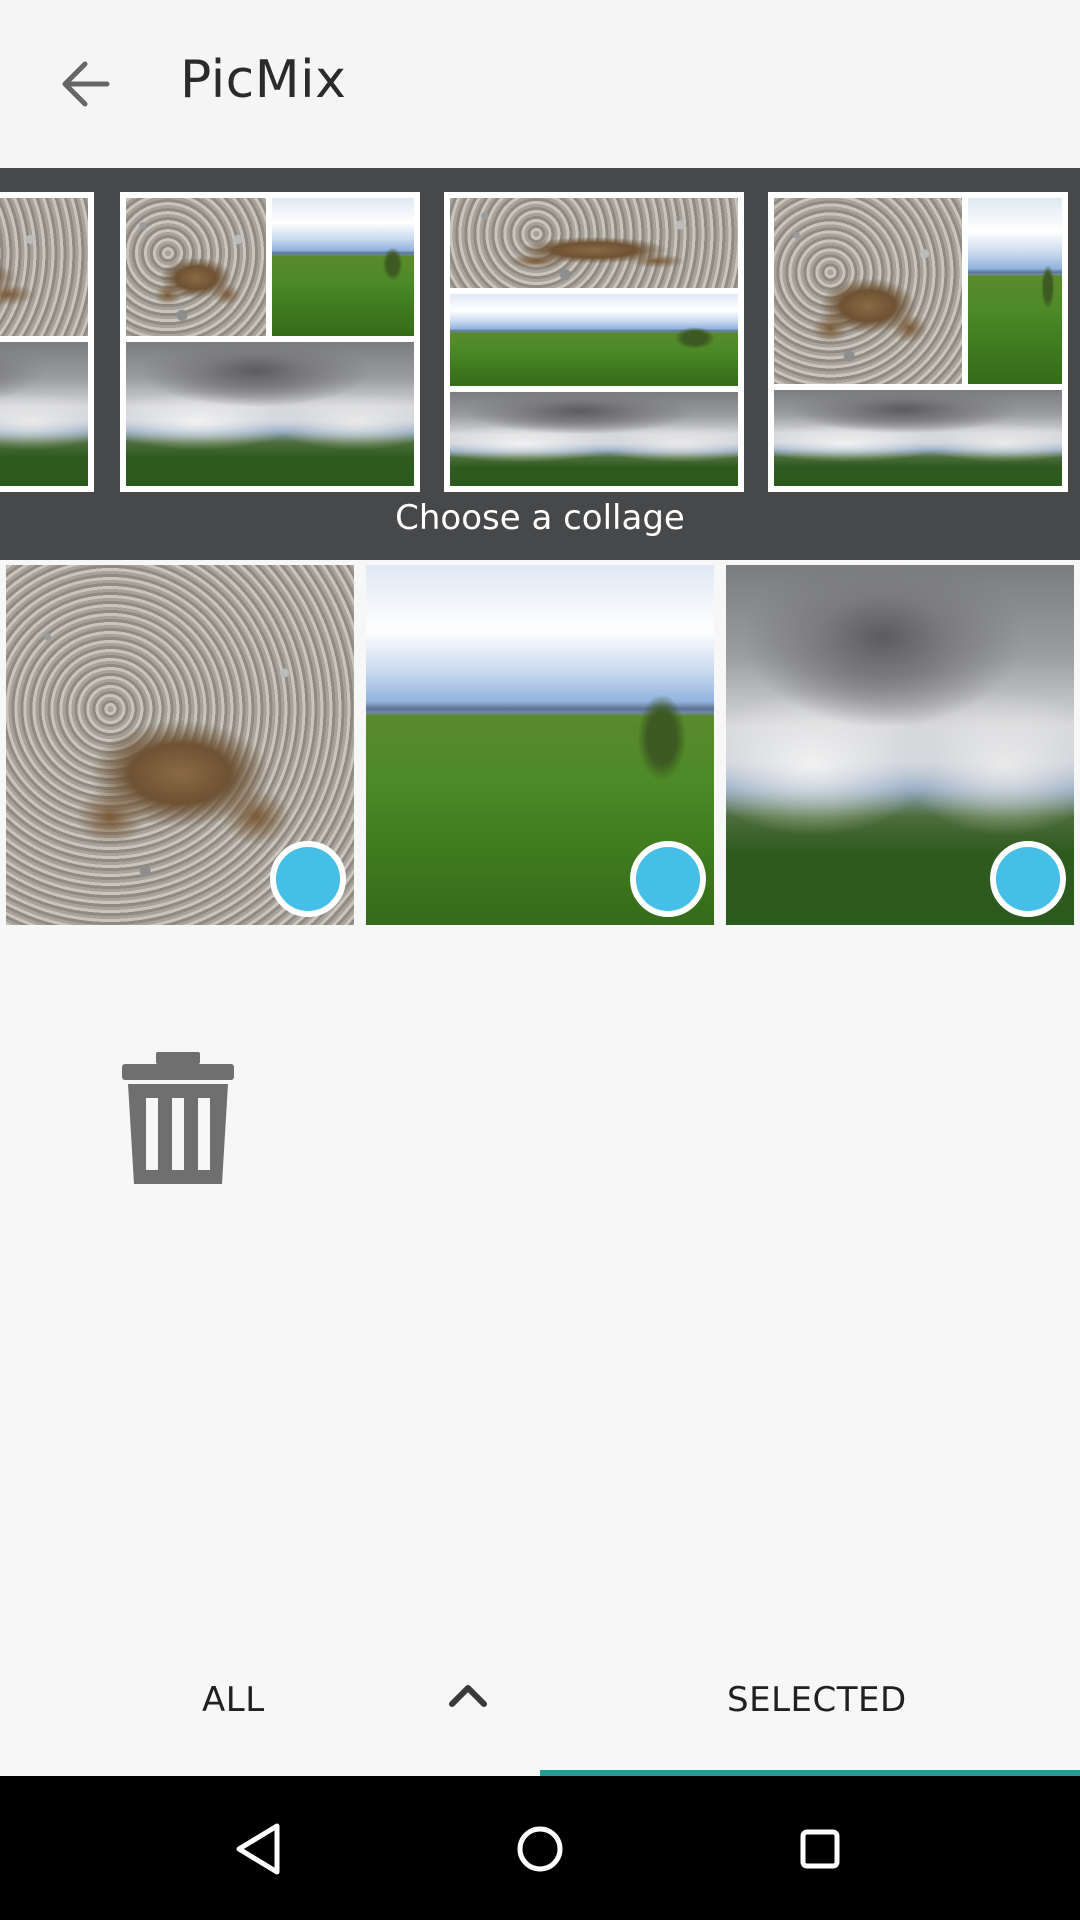 Image resolution: width=1080 pixels, height=1920 pixels. I want to click on photo-field, so click(540, 745).